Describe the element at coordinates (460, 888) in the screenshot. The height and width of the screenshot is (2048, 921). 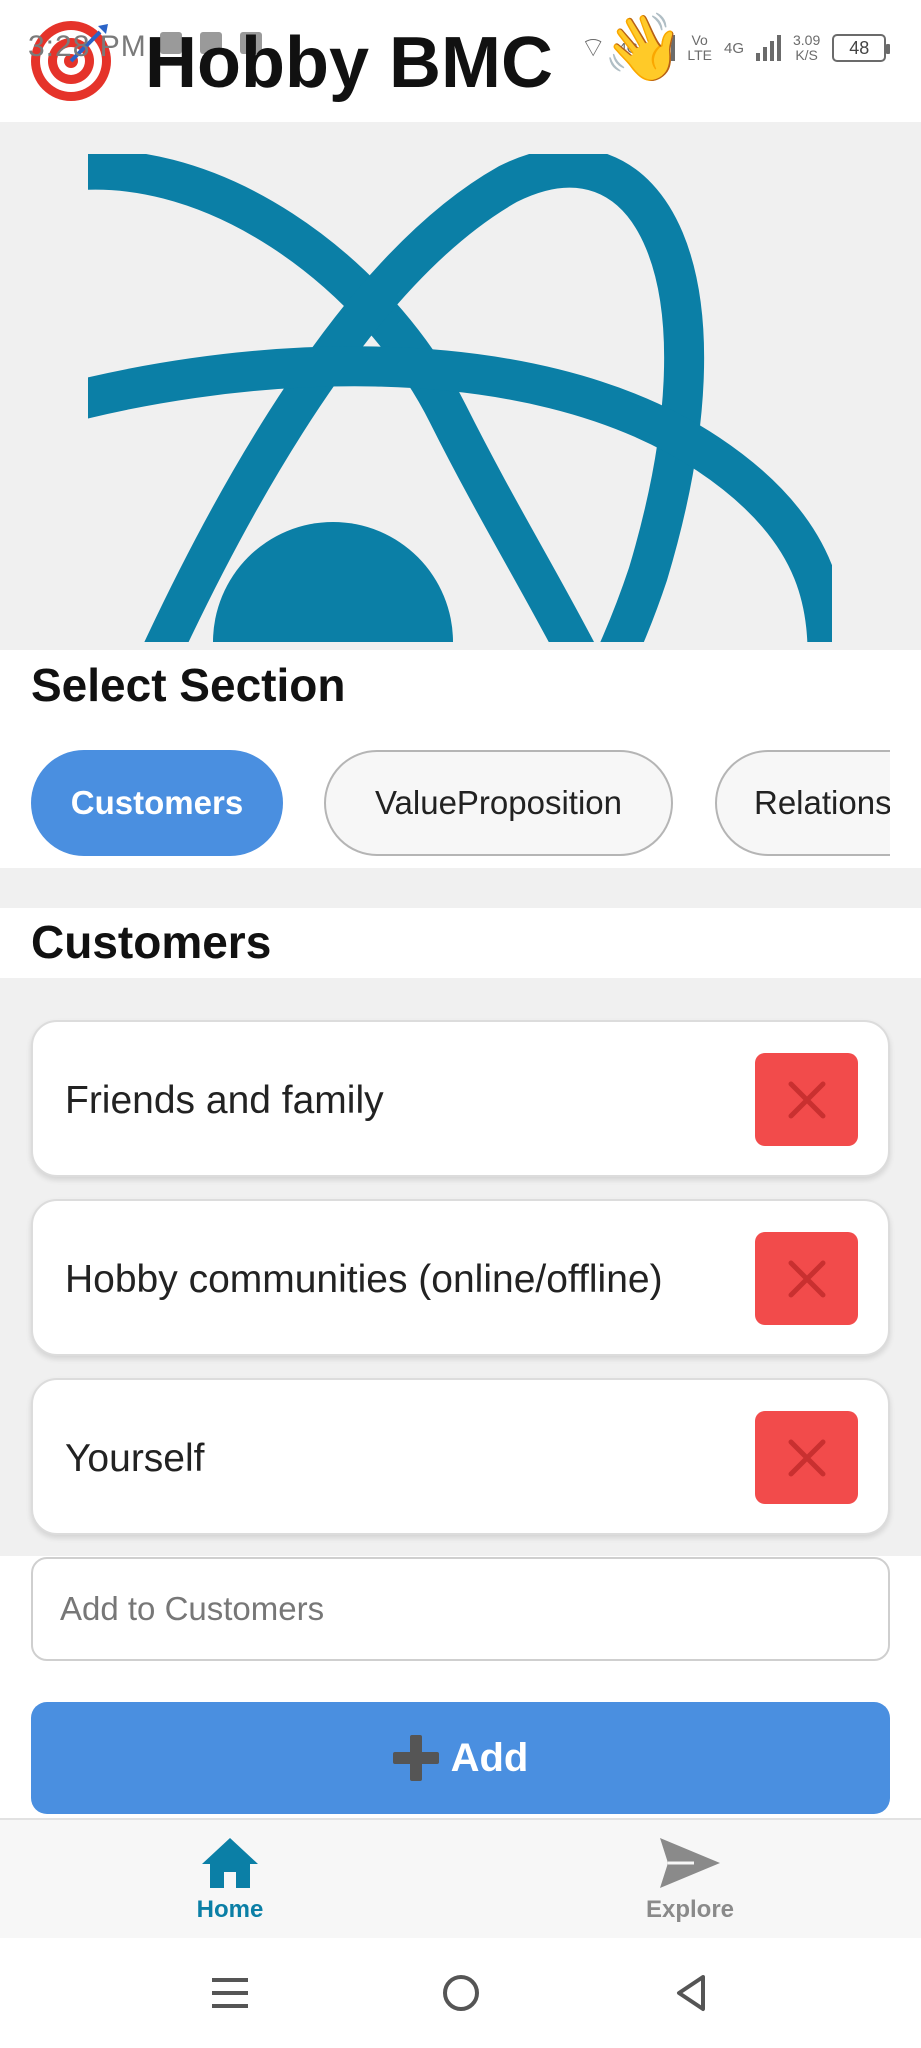
I see `divider` at that location.